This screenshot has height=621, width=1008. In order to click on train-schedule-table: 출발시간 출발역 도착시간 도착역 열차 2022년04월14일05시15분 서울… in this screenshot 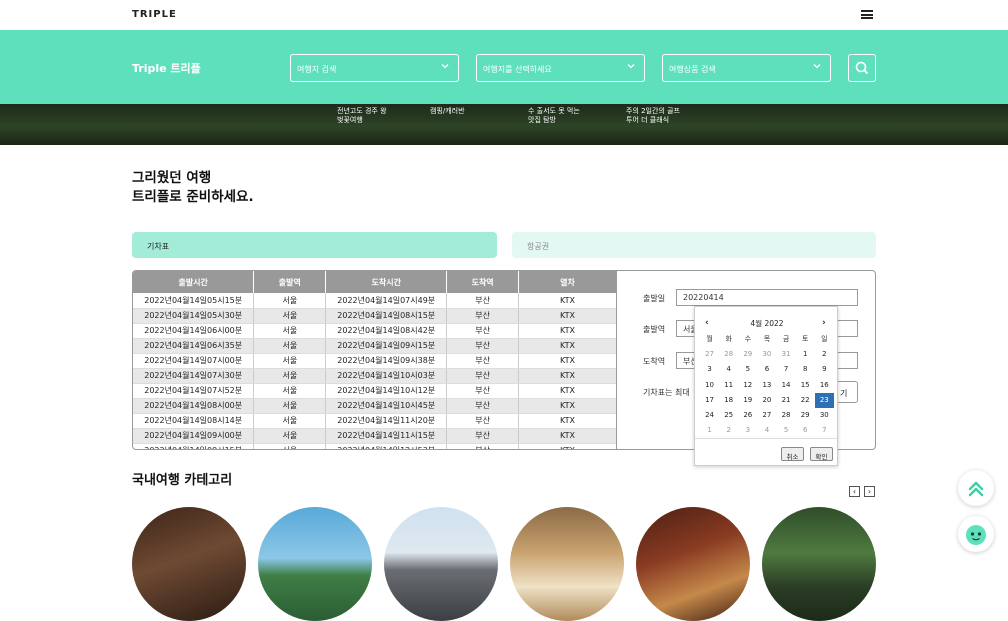, I will do `click(375, 360)`.